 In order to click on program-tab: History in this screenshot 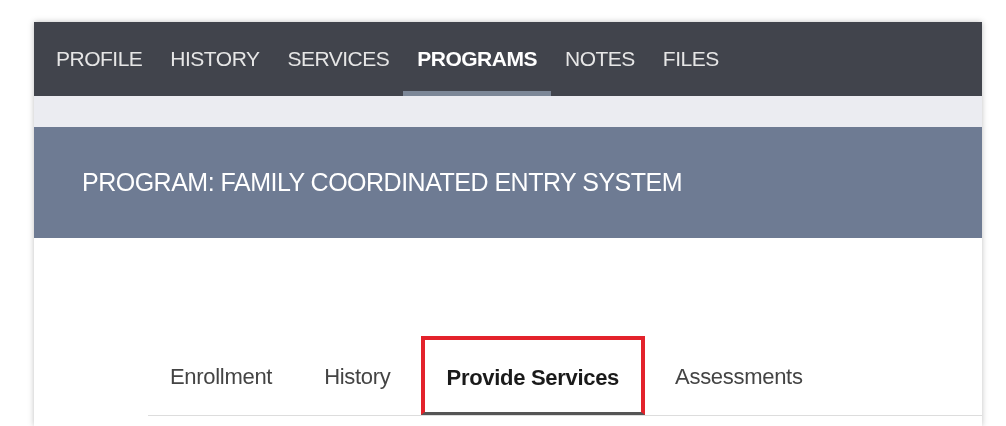, I will do `click(357, 375)`.